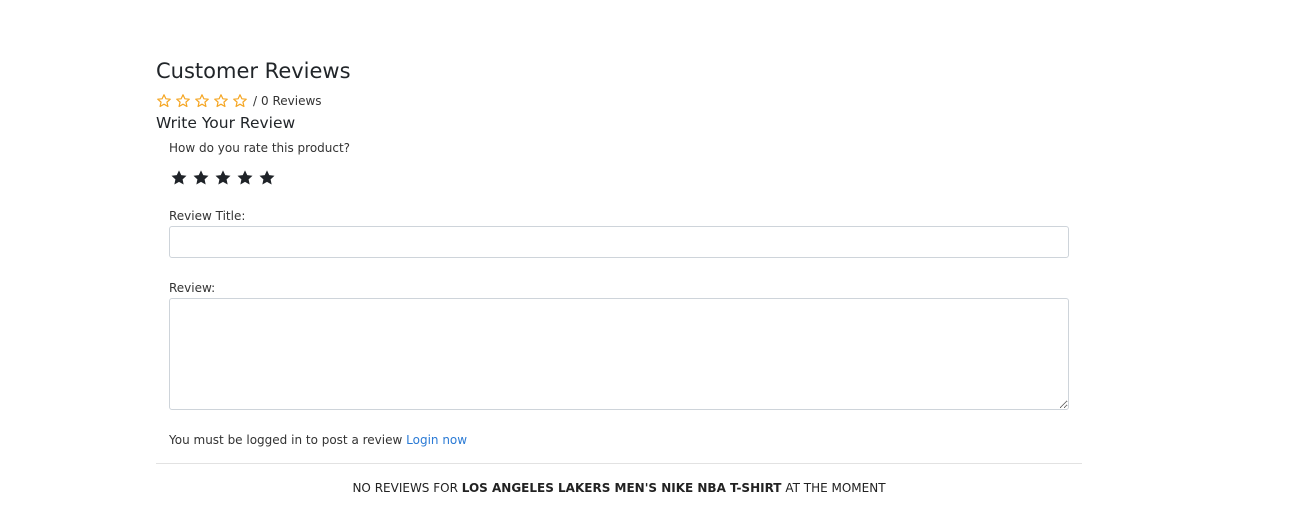 Image resolution: width=1302 pixels, height=513 pixels. Describe the element at coordinates (226, 123) in the screenshot. I see `write-review-title: Write Your Review` at that location.